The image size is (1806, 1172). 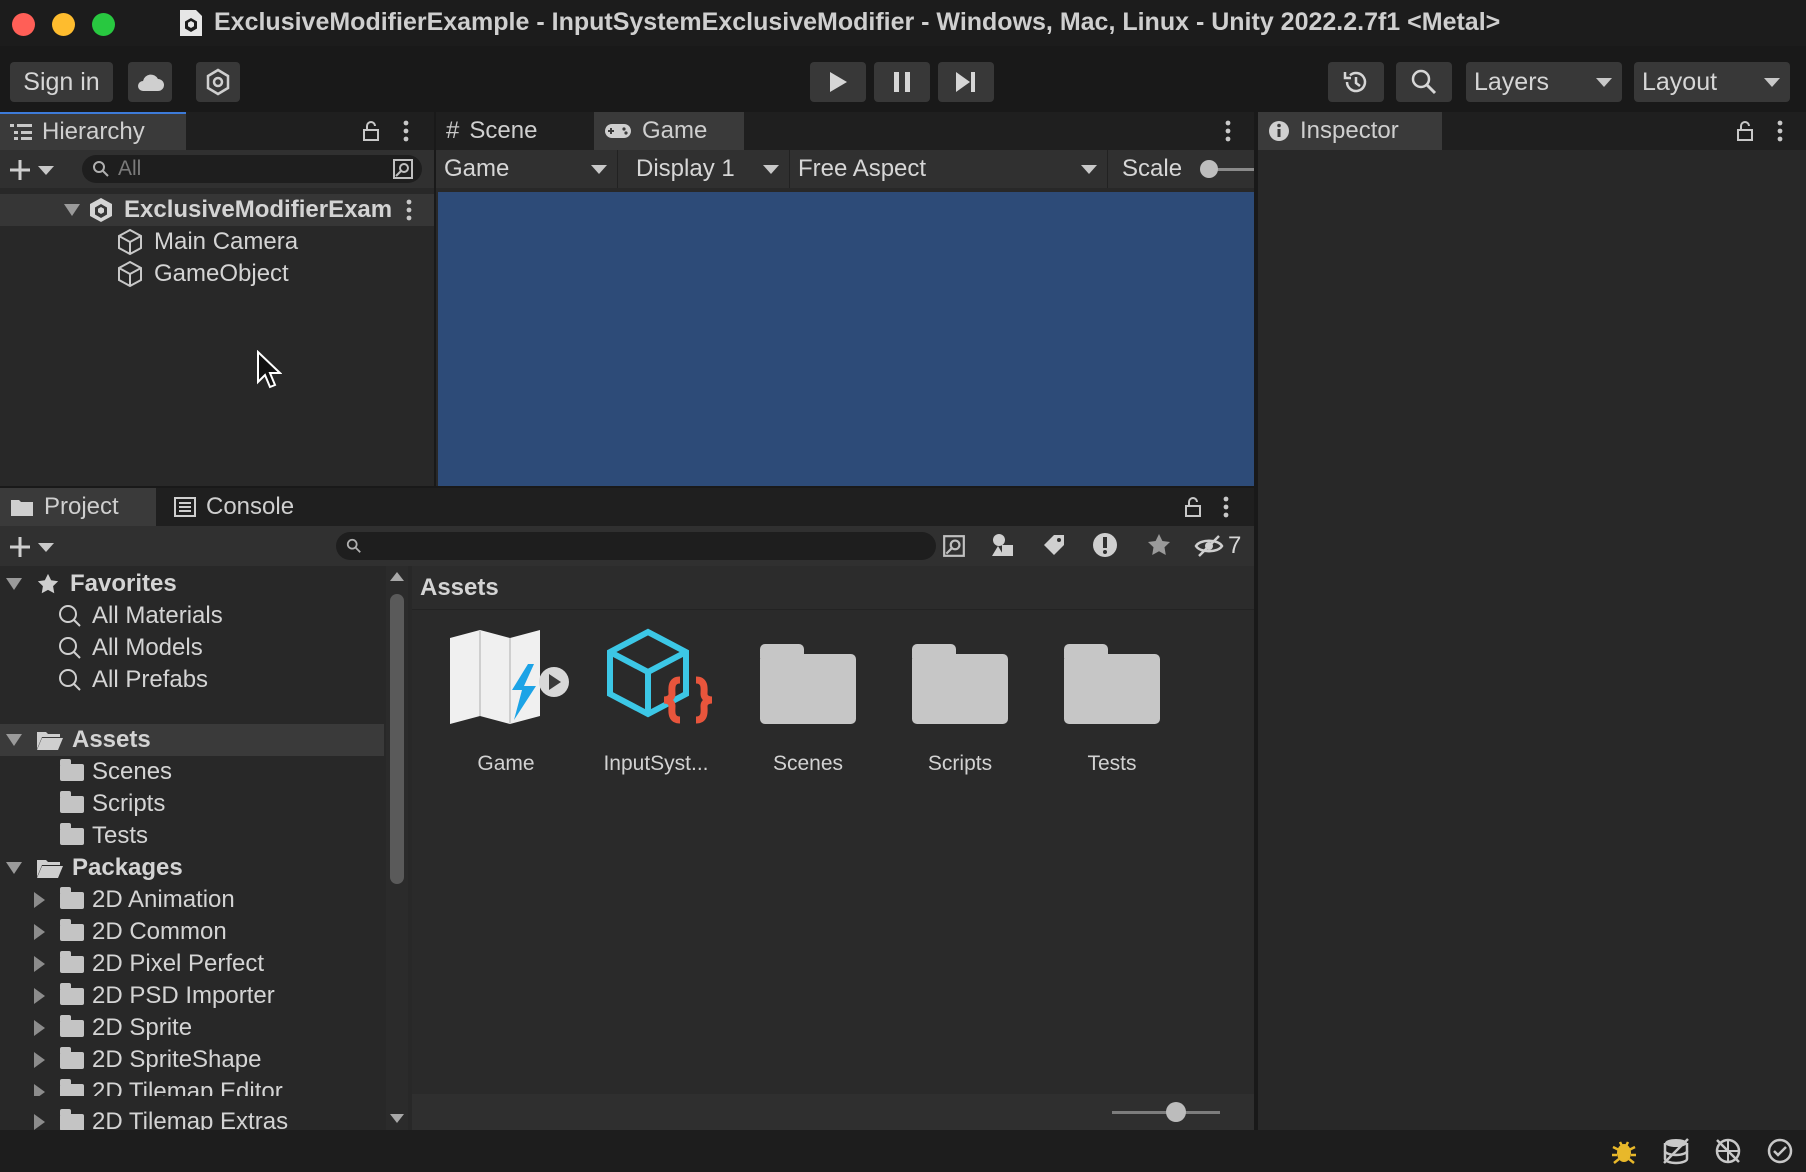 I want to click on close-window-button, so click(x=23, y=24).